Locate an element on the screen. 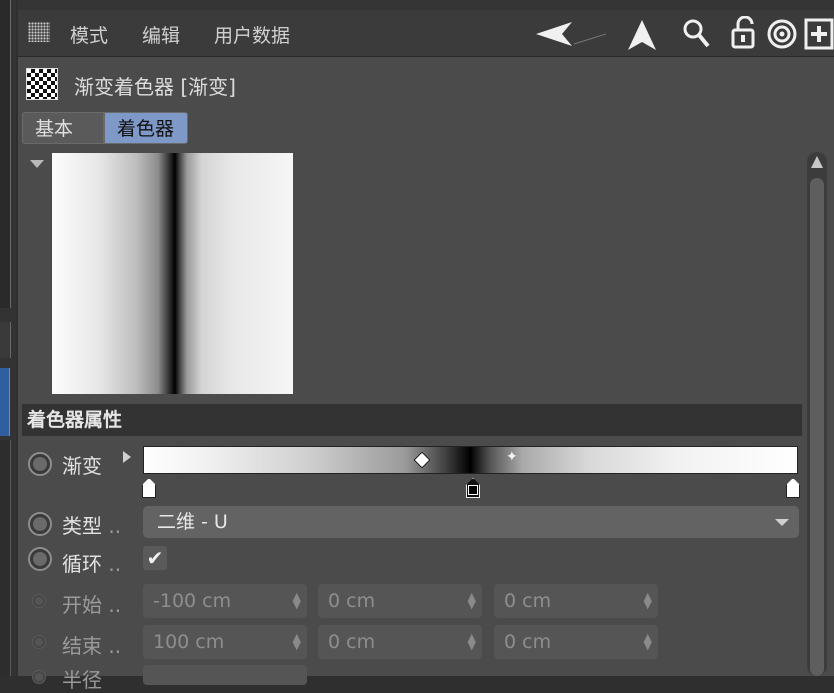 The height and width of the screenshot is (693, 834). end-x-value: 100 cm is located at coordinates (189, 642).